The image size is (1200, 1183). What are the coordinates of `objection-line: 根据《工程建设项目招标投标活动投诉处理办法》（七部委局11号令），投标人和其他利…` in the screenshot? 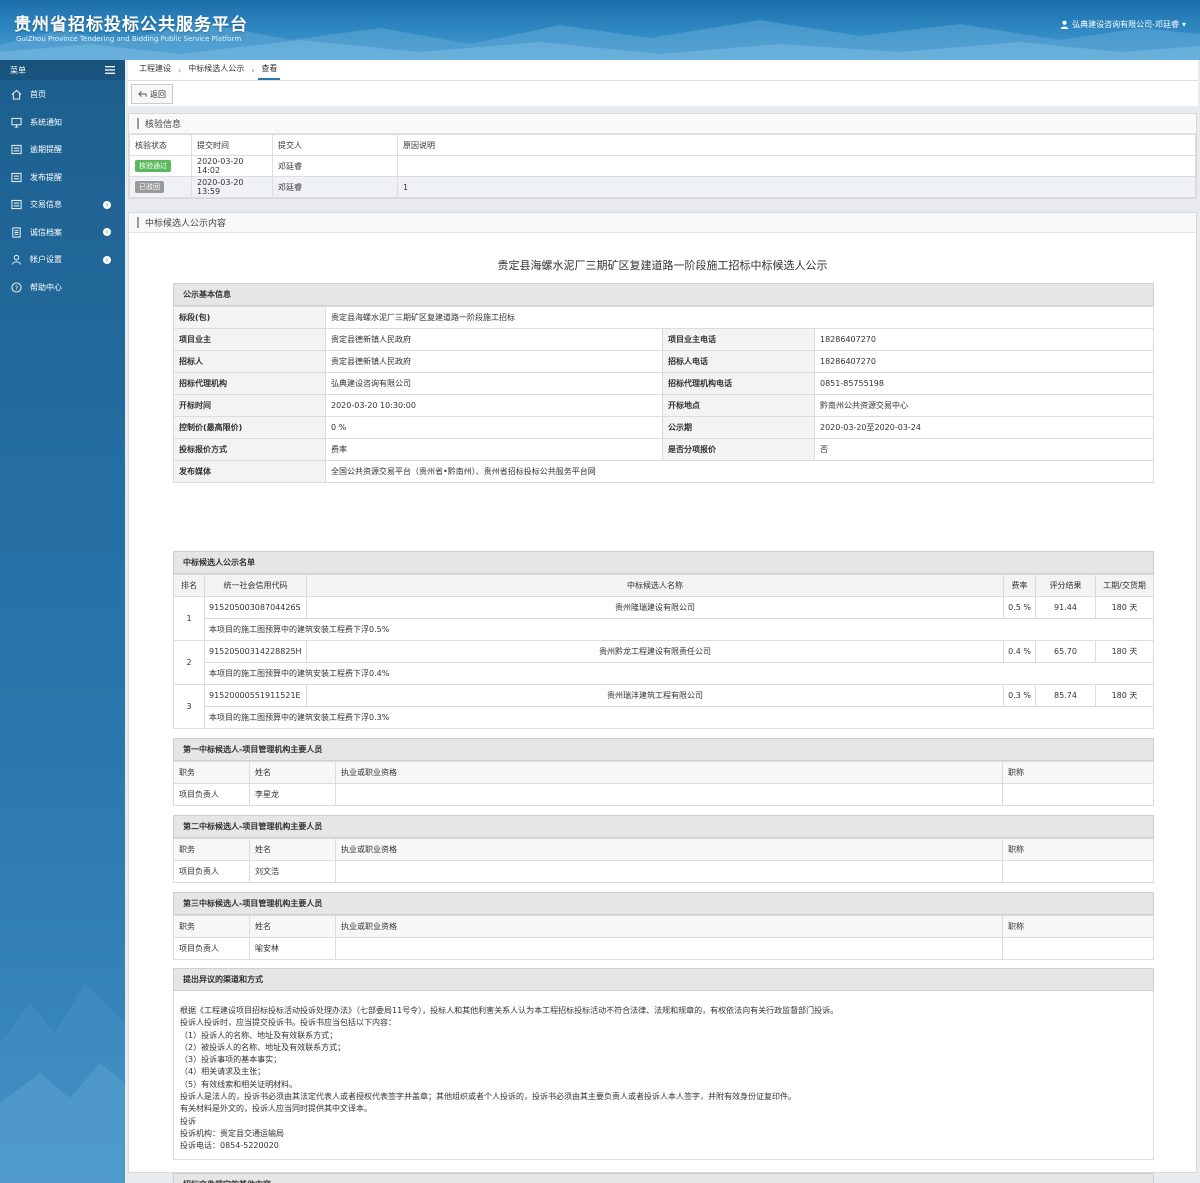 It's located at (509, 1010).